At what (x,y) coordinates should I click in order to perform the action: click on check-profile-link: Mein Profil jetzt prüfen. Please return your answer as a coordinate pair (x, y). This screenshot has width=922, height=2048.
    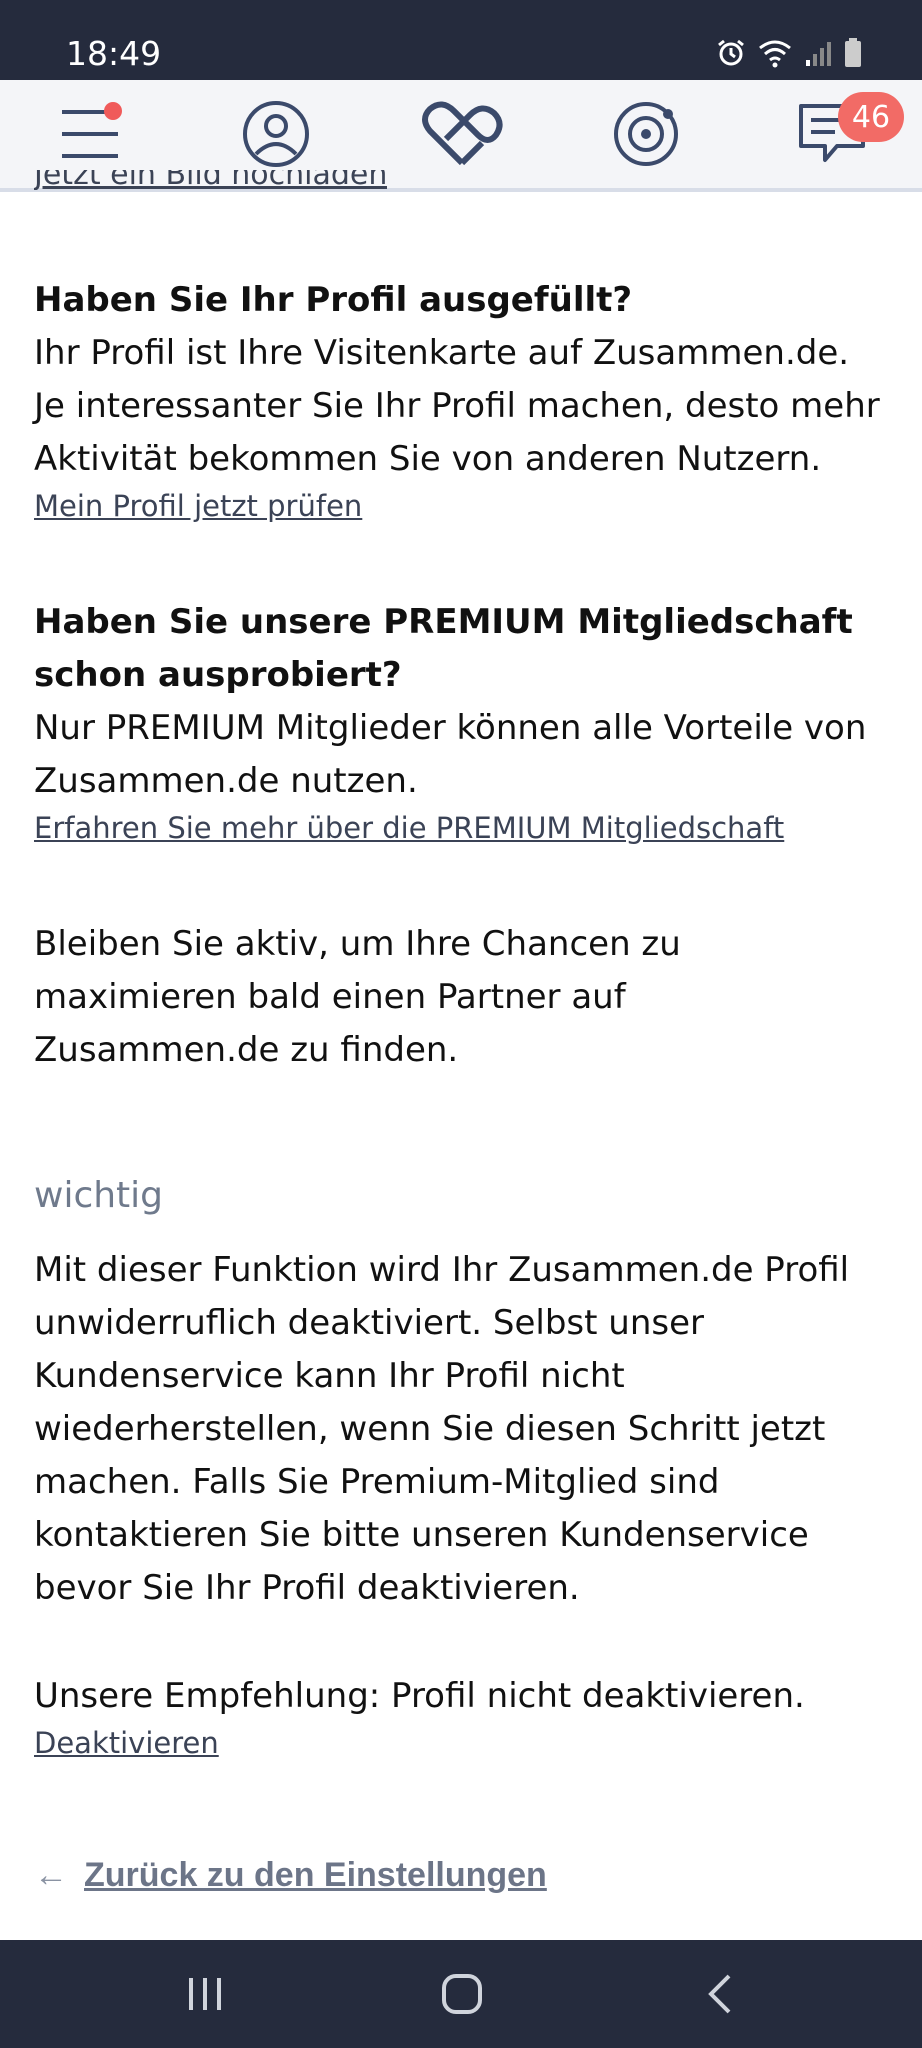
    Looking at the image, I should click on (198, 506).